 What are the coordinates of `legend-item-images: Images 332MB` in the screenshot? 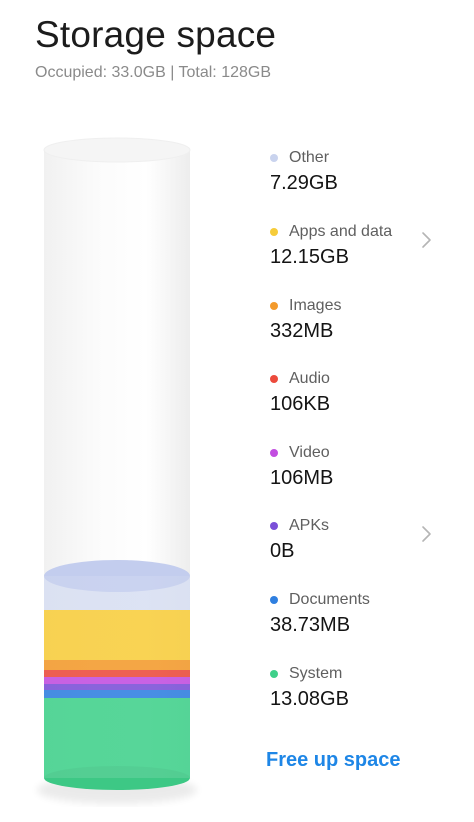 It's located at (358, 324).